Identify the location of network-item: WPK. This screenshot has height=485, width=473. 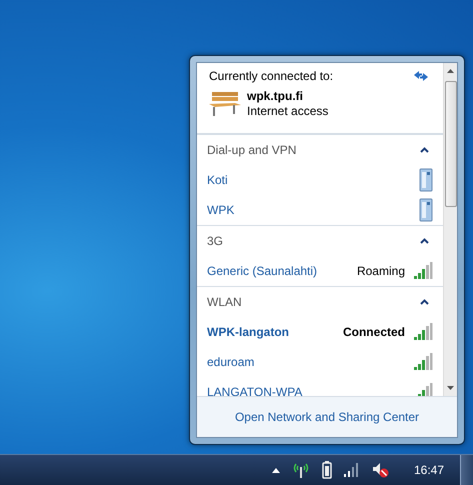
(309, 210).